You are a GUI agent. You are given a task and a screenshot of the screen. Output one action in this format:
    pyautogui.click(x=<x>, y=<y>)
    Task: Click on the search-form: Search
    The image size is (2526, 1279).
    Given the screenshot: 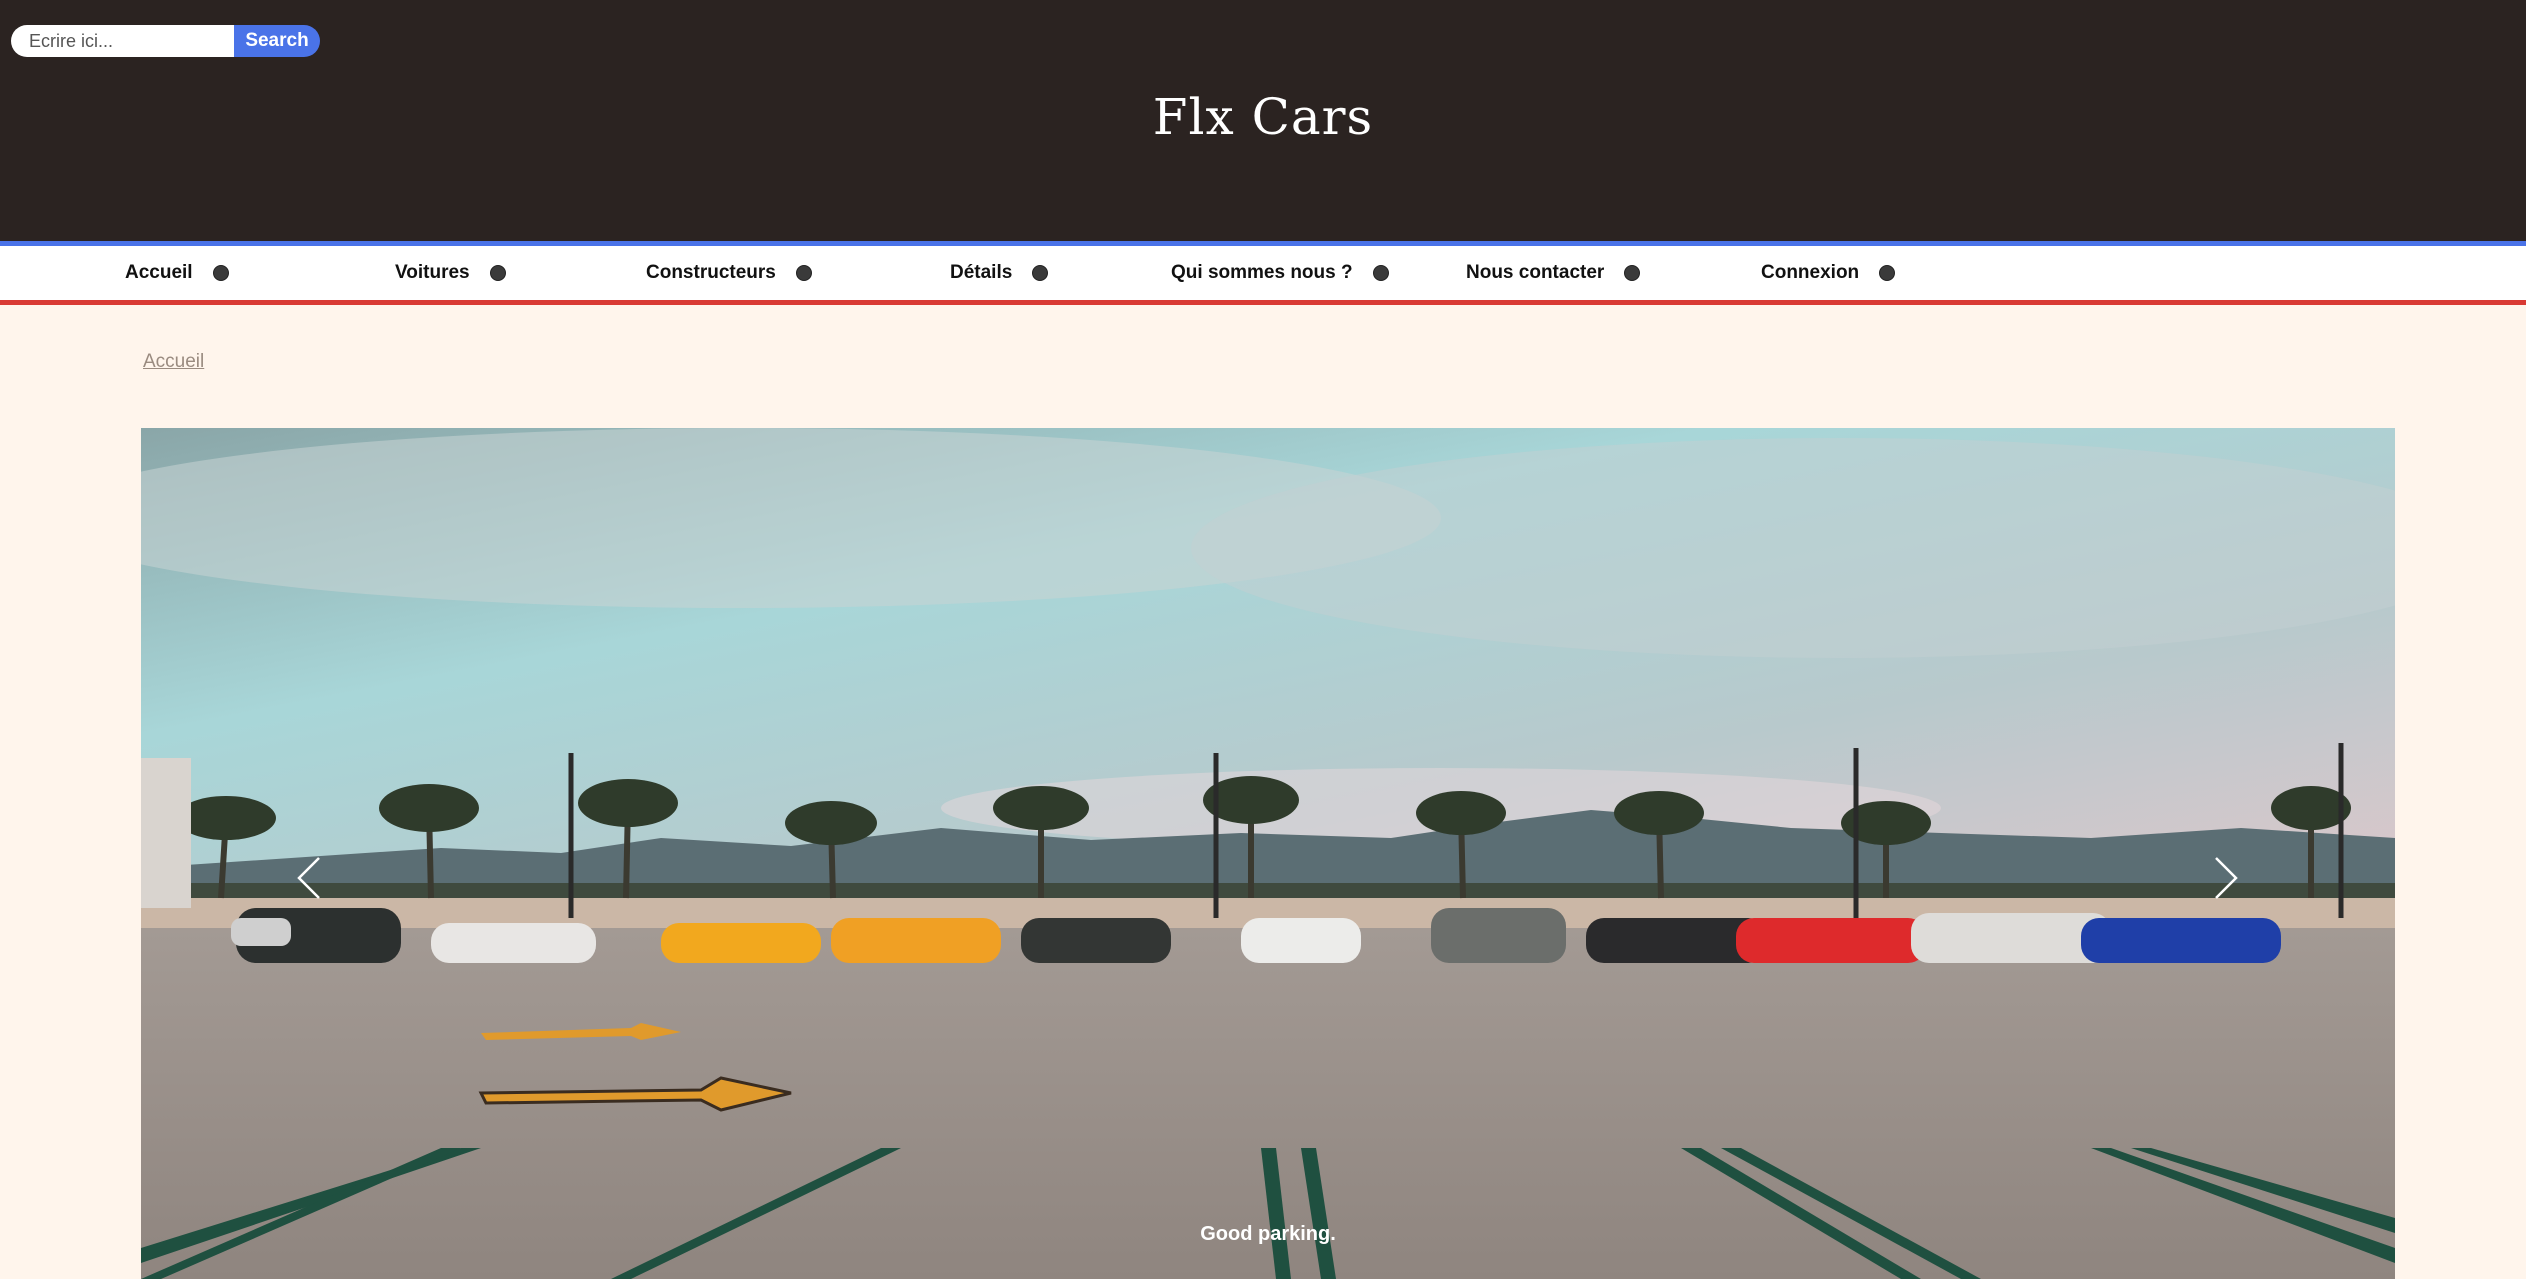 What is the action you would take?
    pyautogui.click(x=165, y=41)
    